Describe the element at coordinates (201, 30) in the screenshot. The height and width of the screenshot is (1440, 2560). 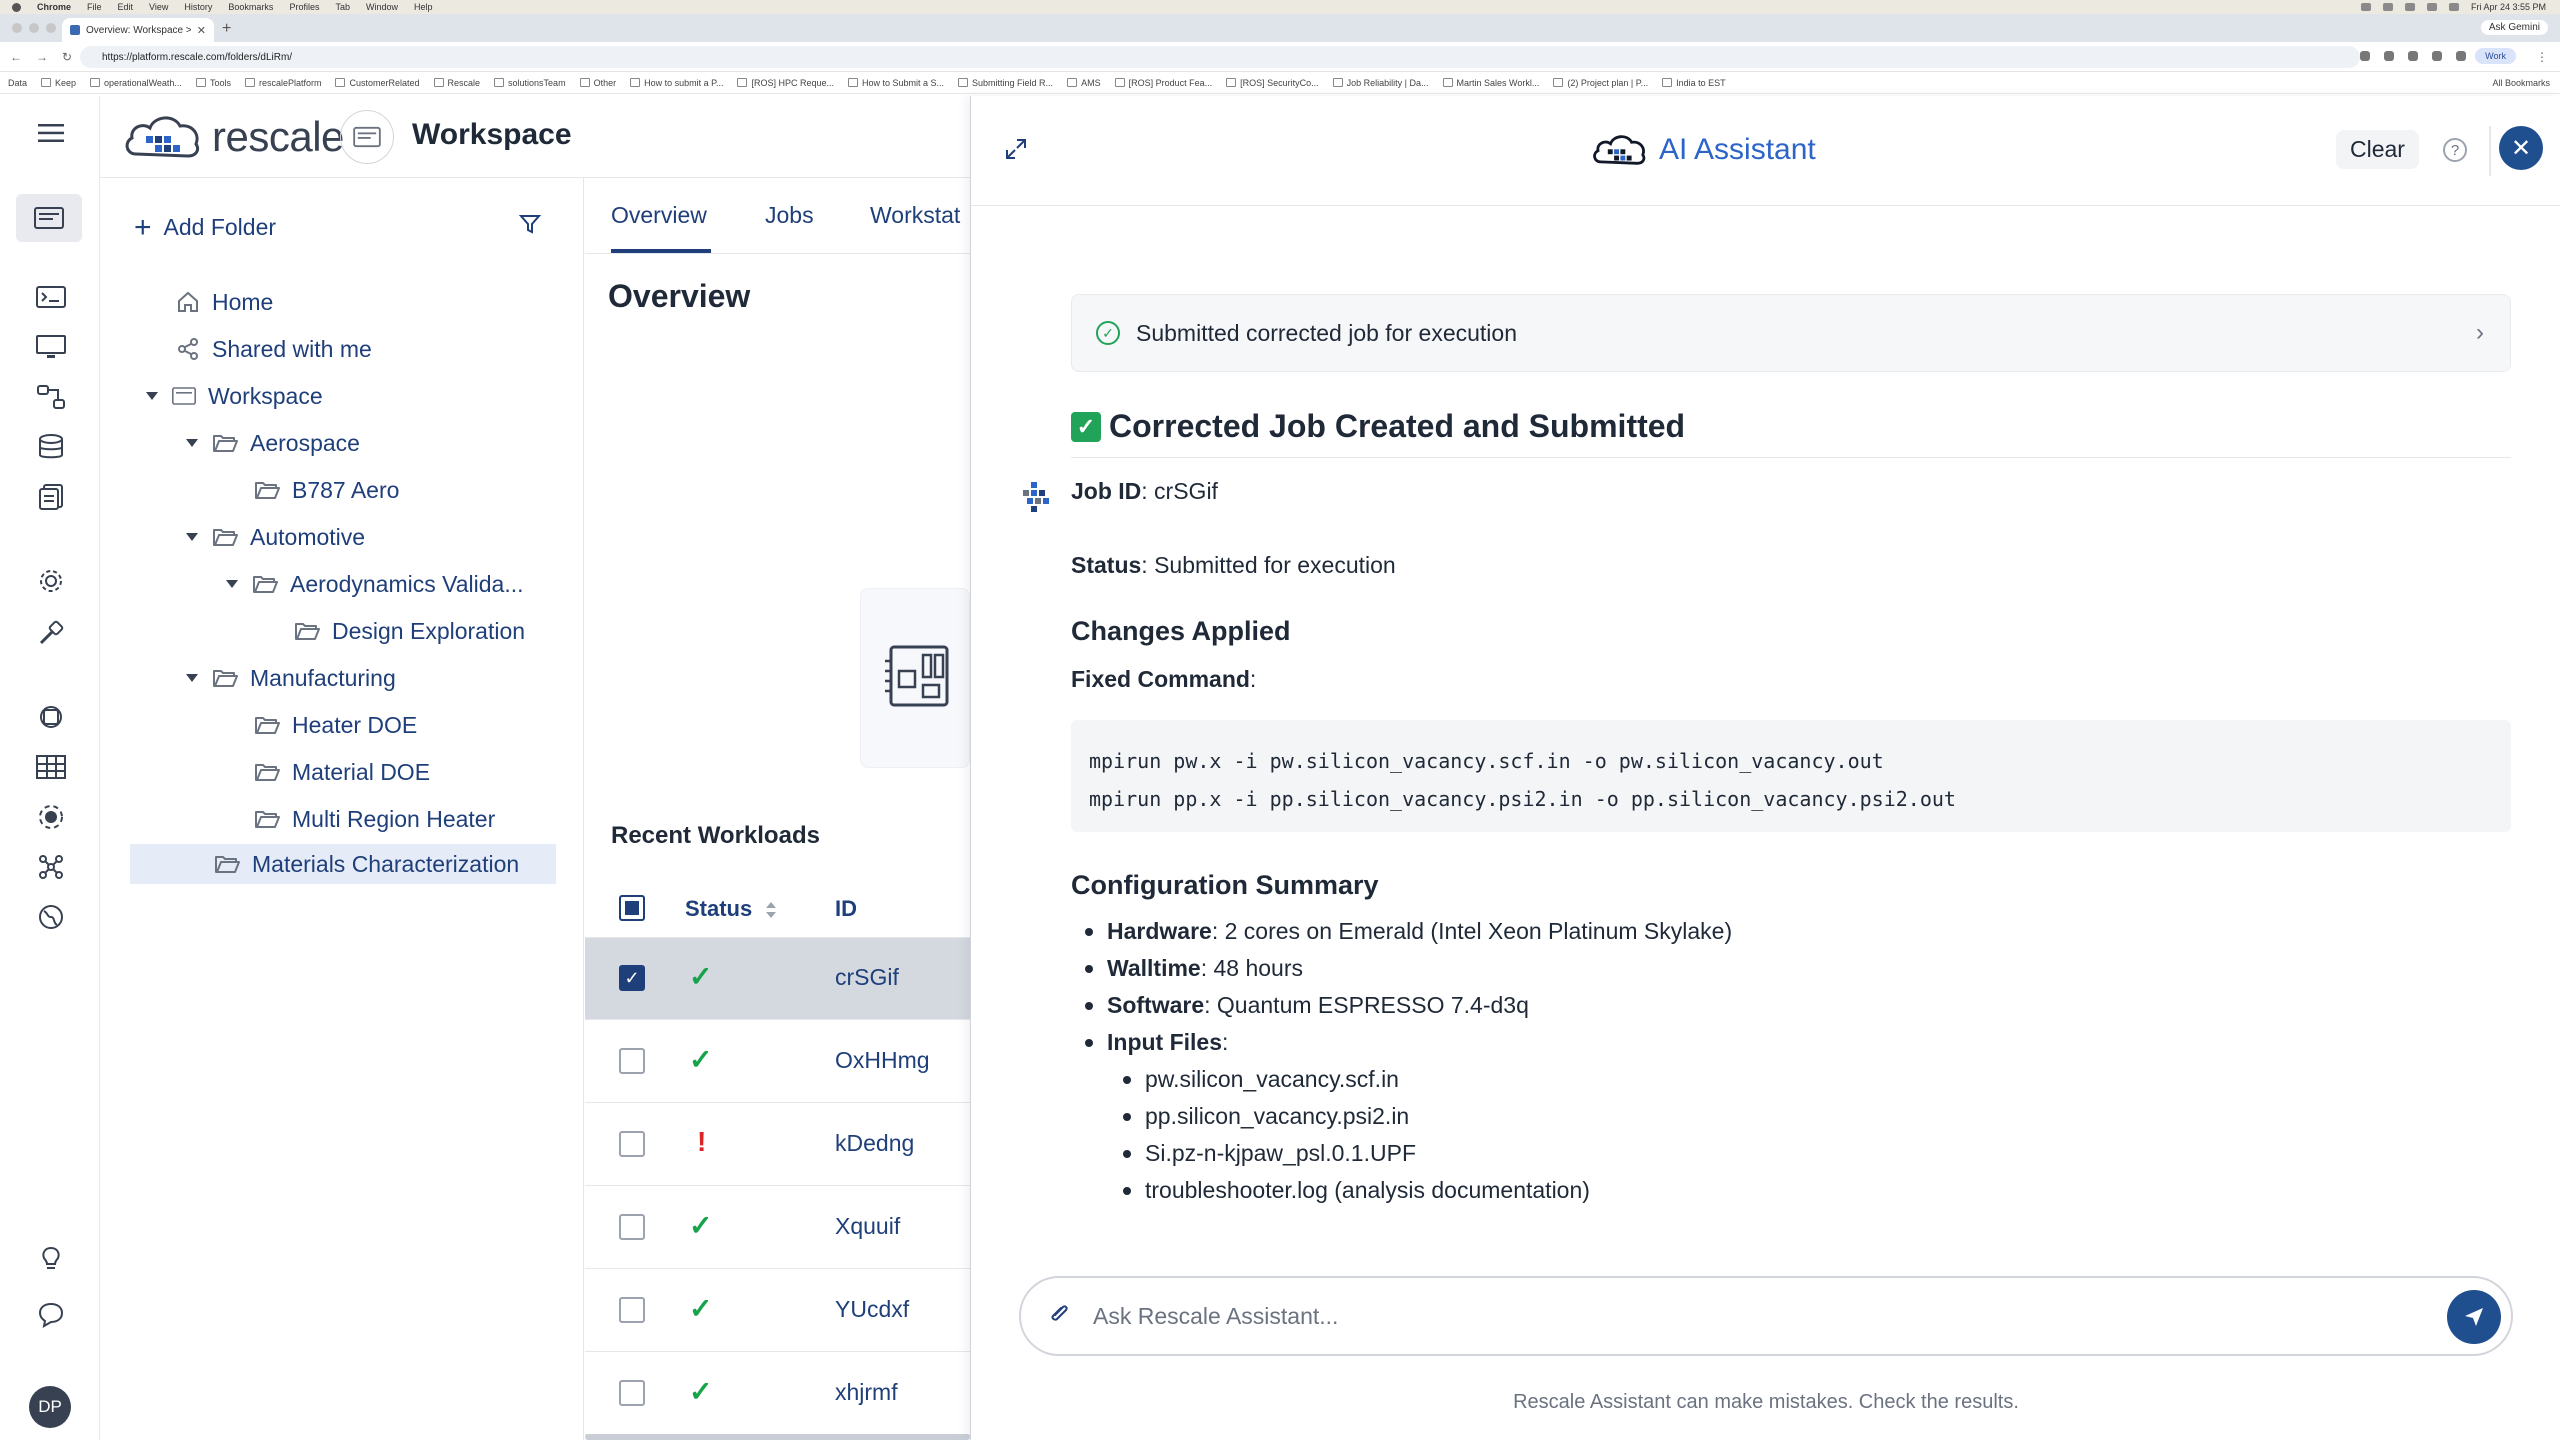
I see `close-tab-icon: ✕` at that location.